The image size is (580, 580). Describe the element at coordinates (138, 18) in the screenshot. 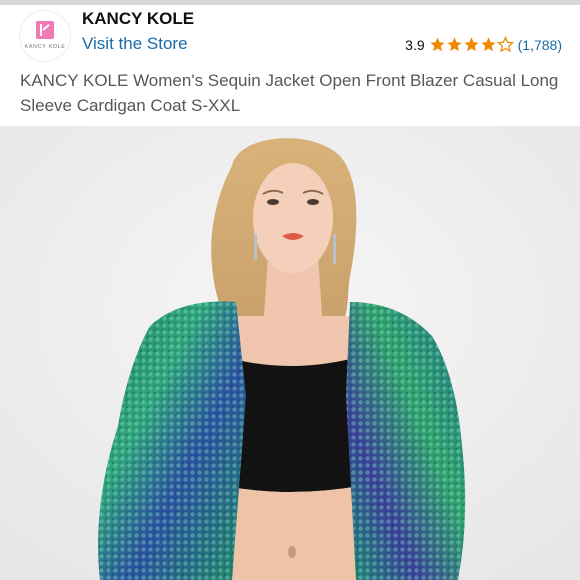

I see `brand-name: KANCY KOLE` at that location.